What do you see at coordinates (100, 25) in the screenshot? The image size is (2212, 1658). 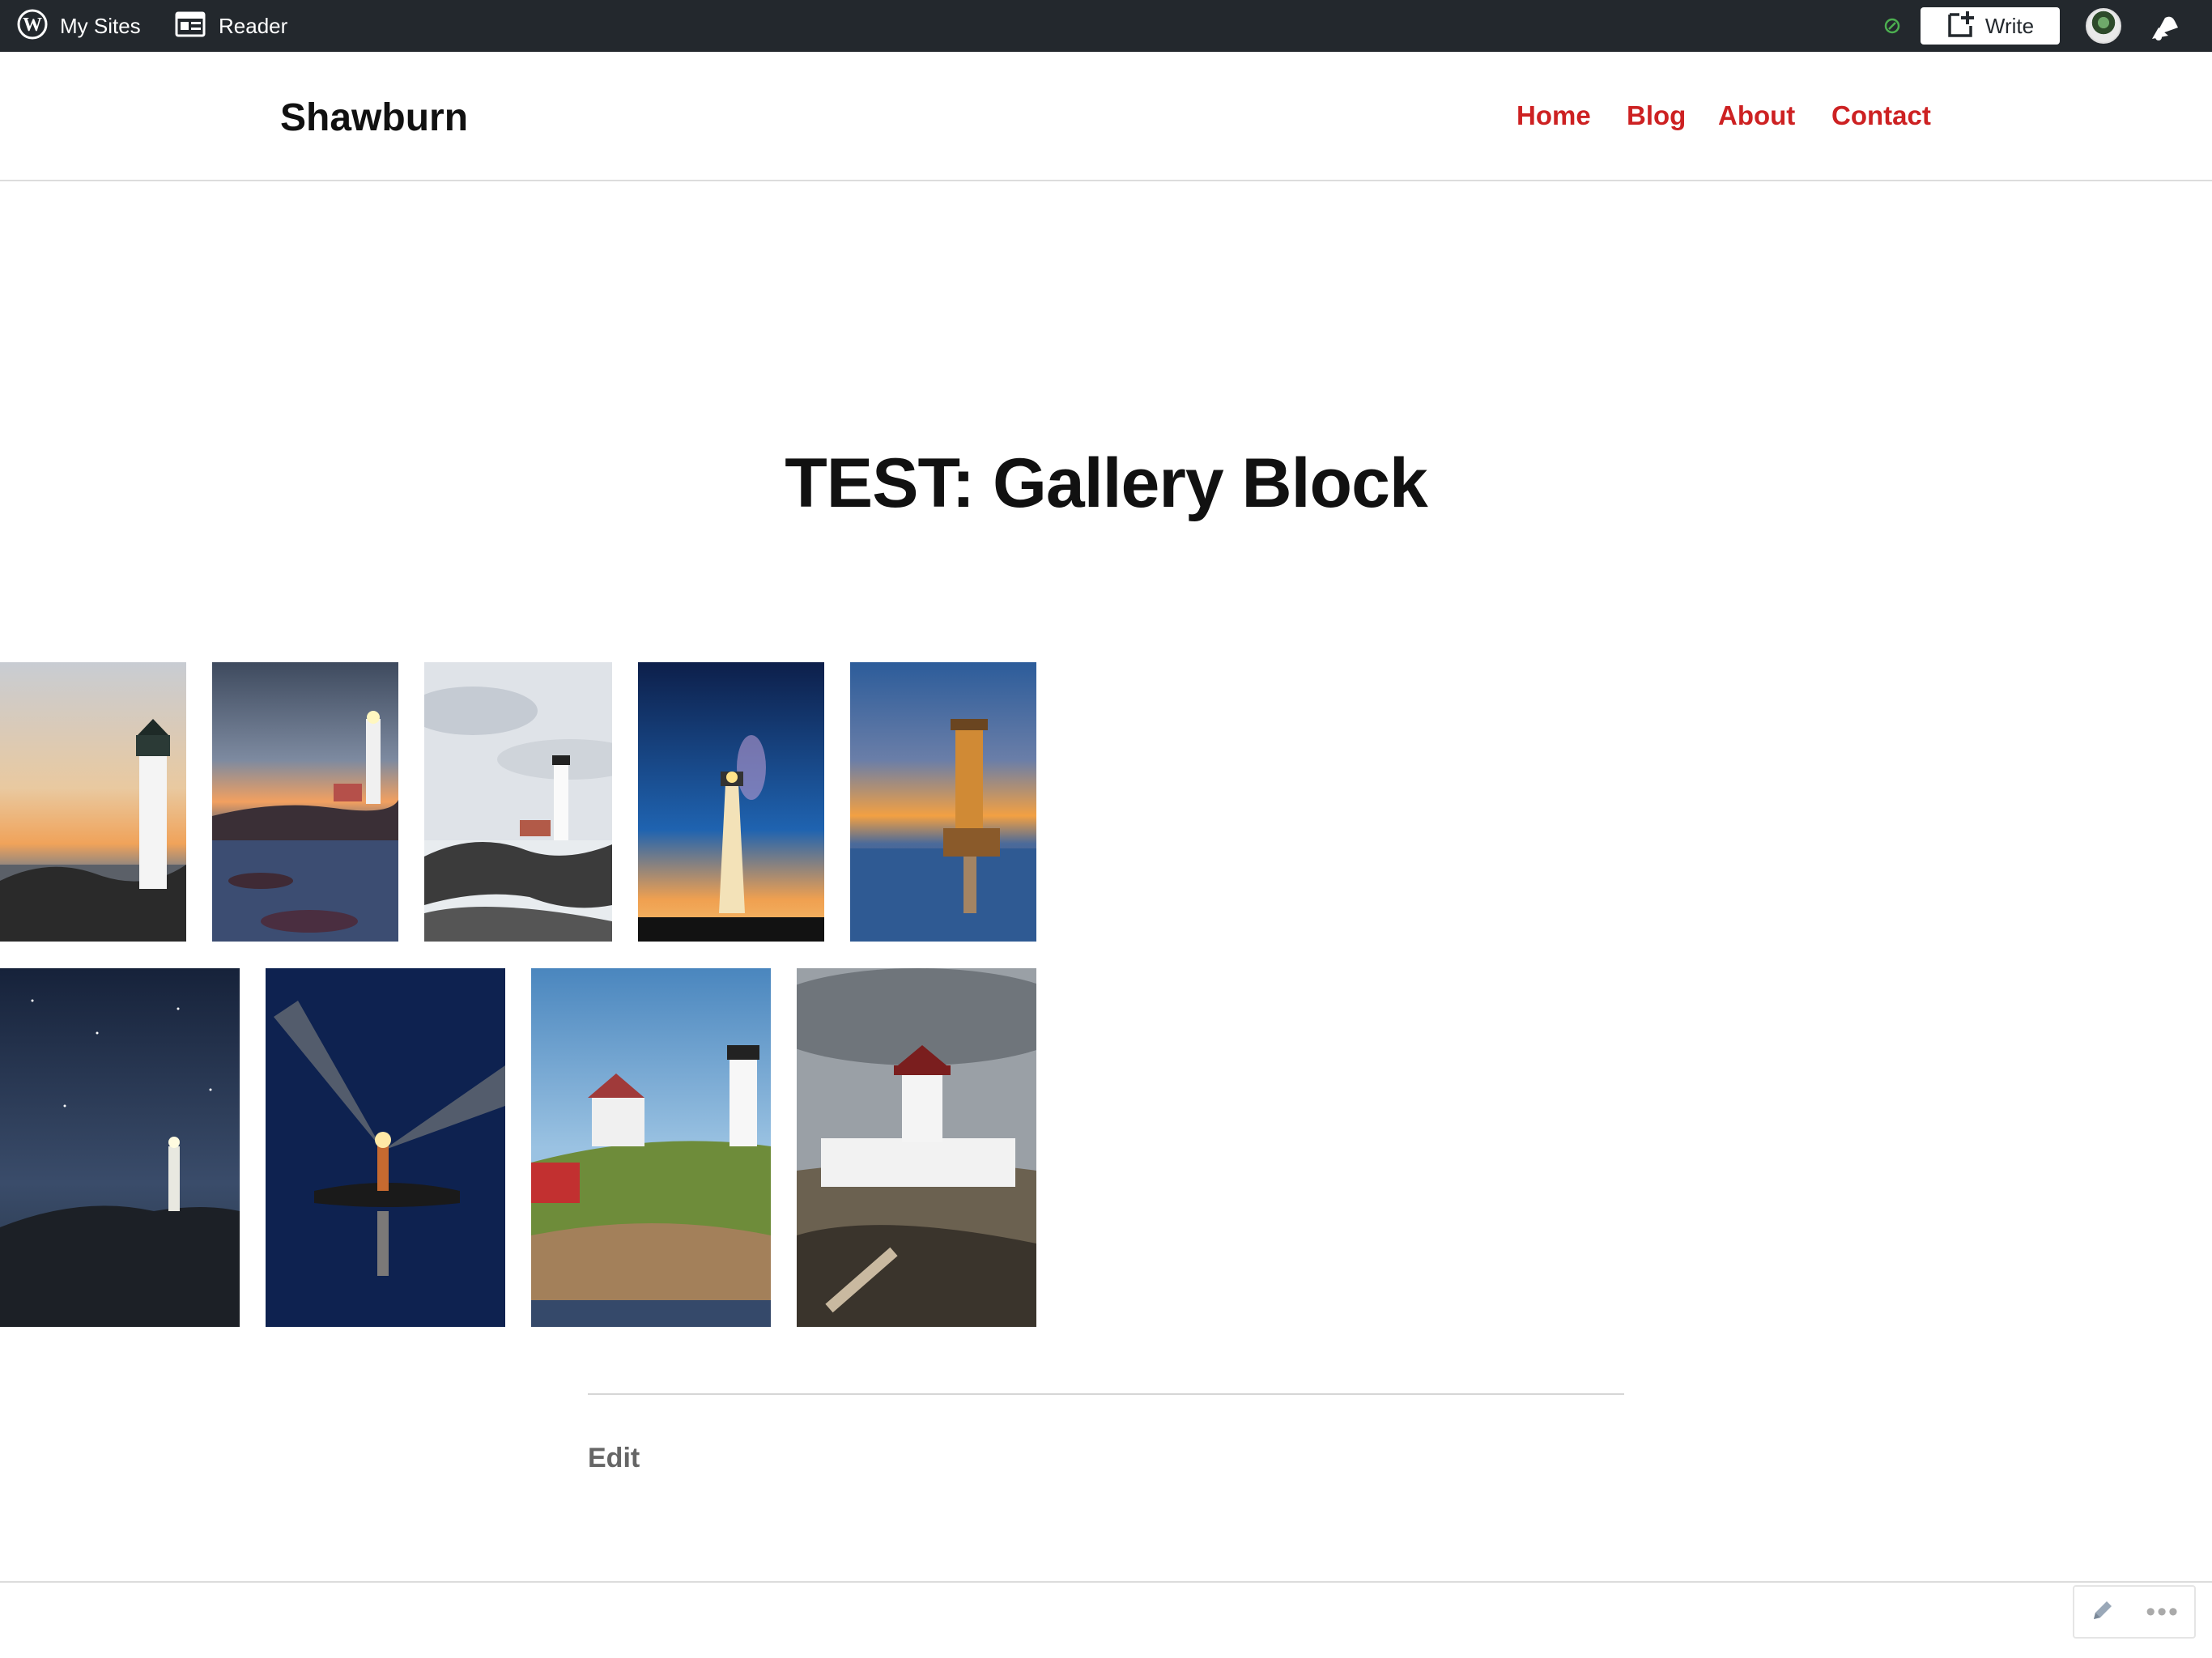 I see `my-sites-label: My Sites` at bounding box center [100, 25].